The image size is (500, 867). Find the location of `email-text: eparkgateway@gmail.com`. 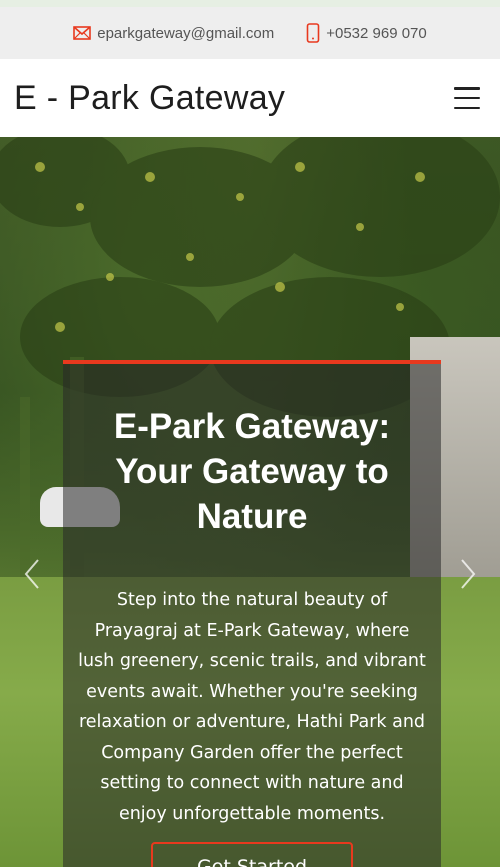

email-text: eparkgateway@gmail.com is located at coordinates (185, 33).